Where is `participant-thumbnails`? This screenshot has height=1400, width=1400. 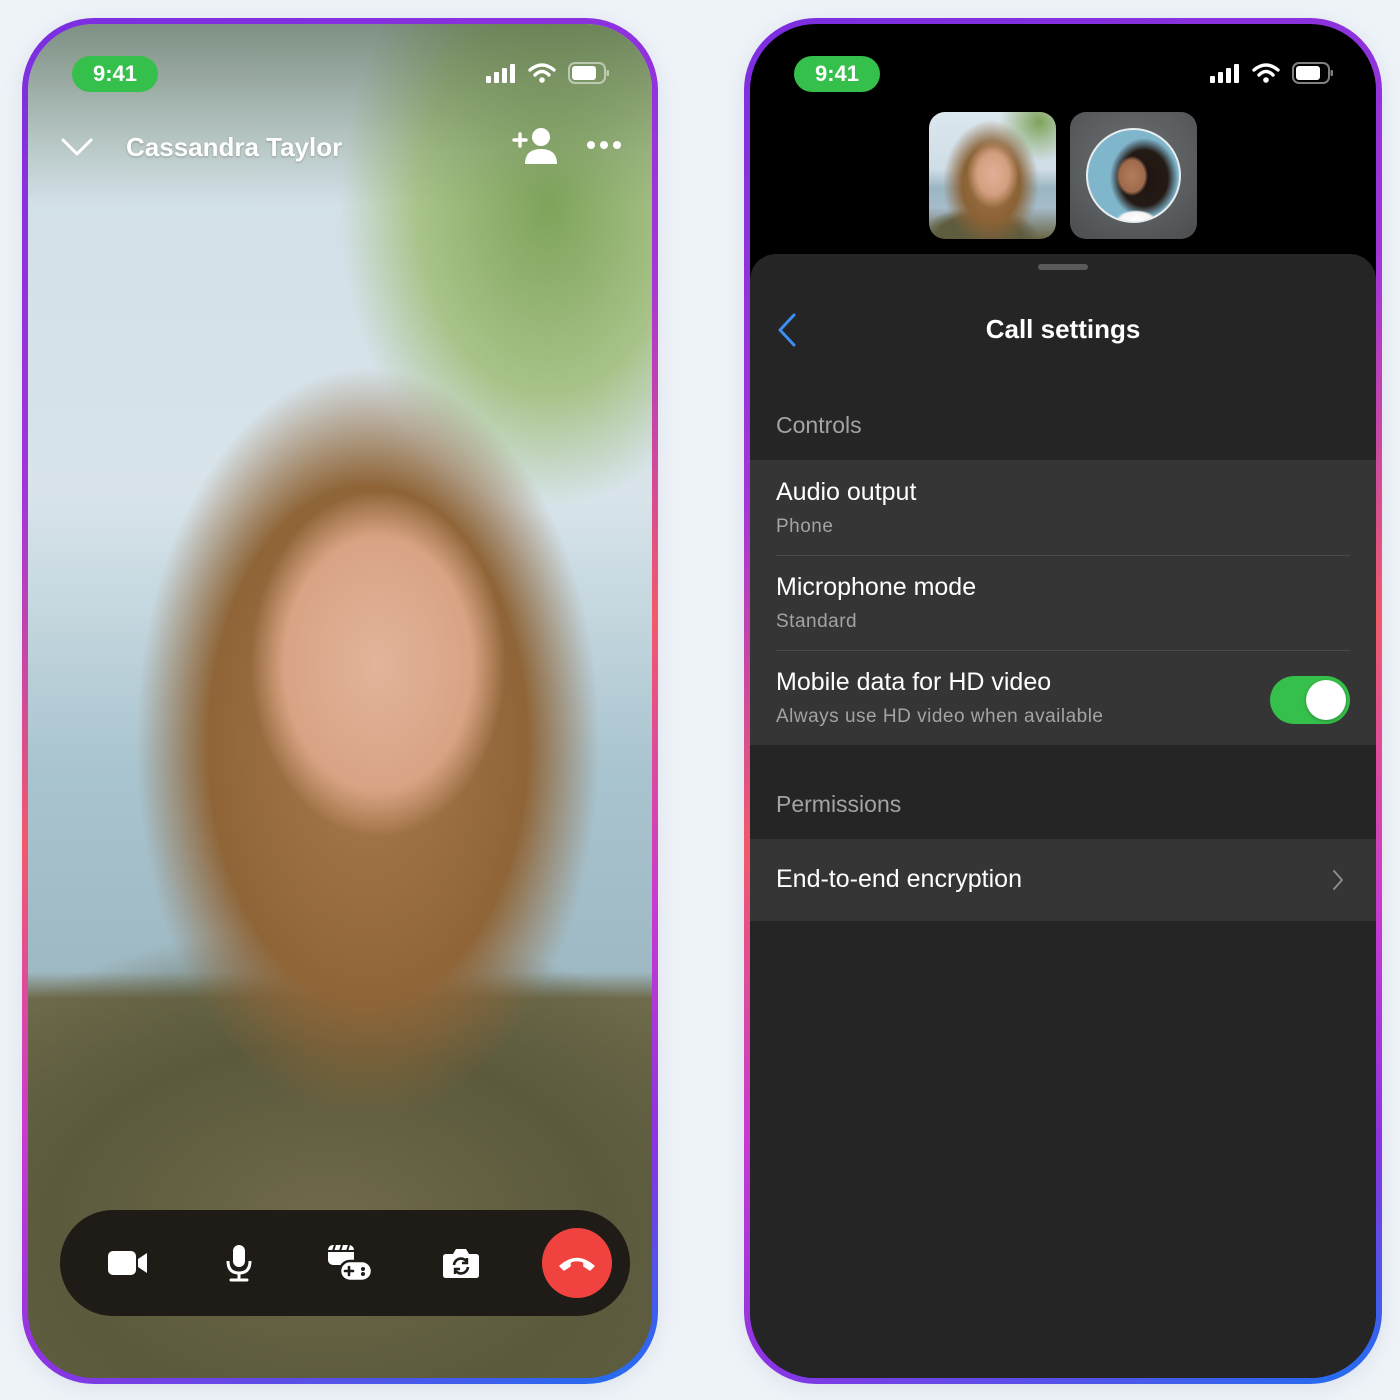
participant-thumbnails is located at coordinates (1063, 175).